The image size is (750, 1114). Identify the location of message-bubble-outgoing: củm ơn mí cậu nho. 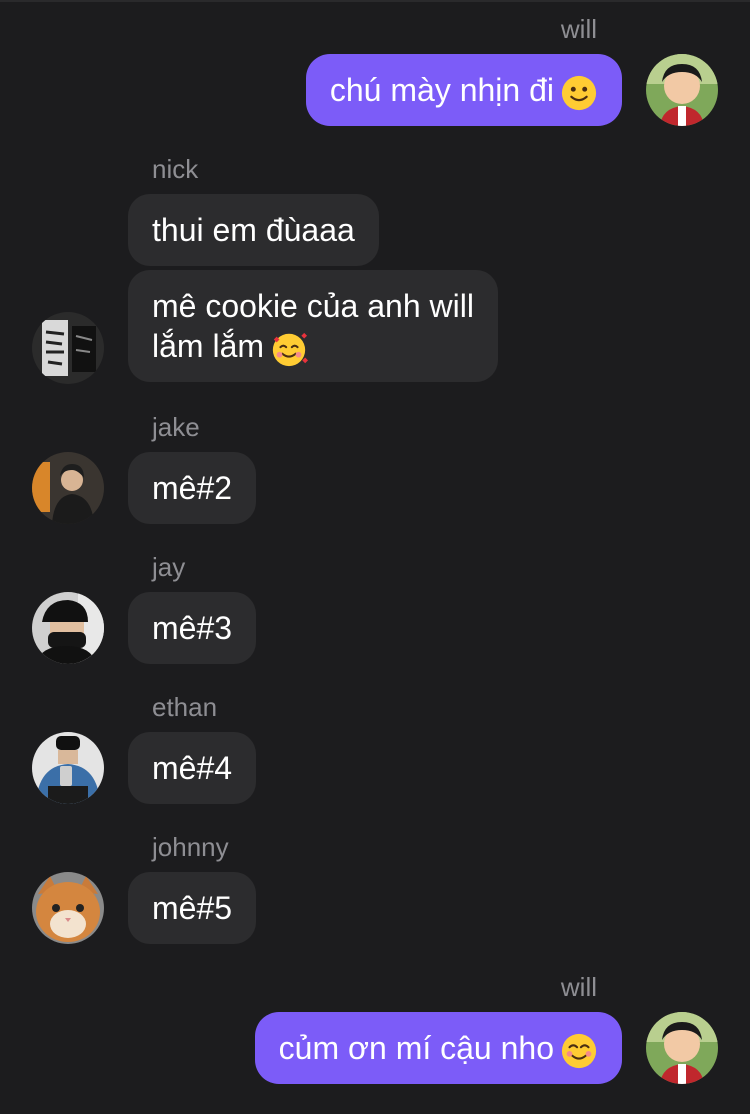
(438, 1048).